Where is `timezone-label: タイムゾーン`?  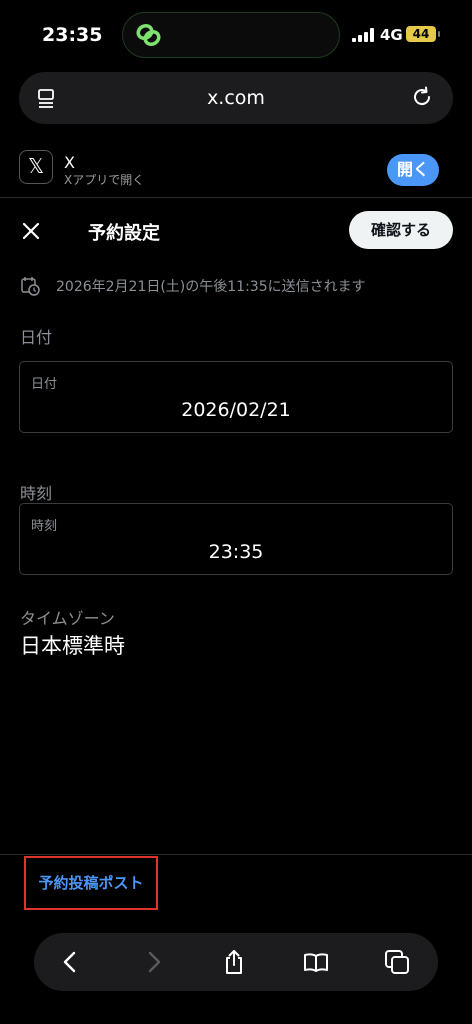 timezone-label: タイムゾーン is located at coordinates (67, 618).